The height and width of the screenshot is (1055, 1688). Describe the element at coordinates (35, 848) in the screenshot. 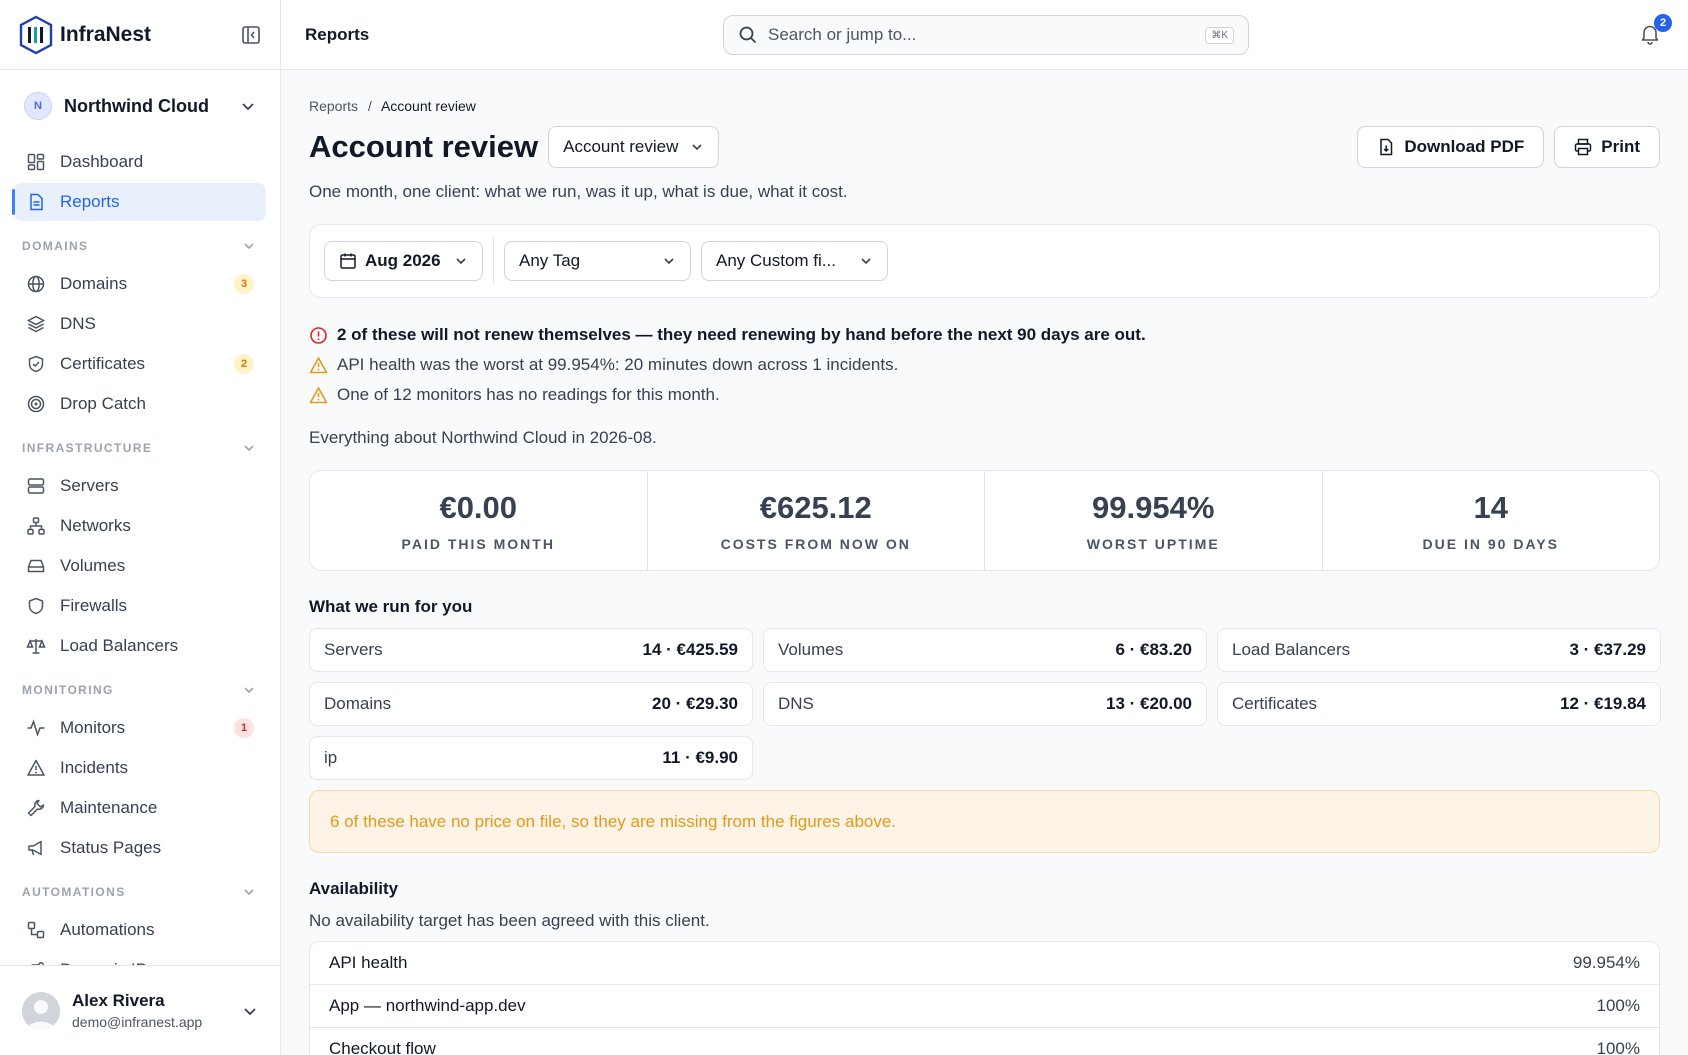

I see `megaphone-icon` at that location.